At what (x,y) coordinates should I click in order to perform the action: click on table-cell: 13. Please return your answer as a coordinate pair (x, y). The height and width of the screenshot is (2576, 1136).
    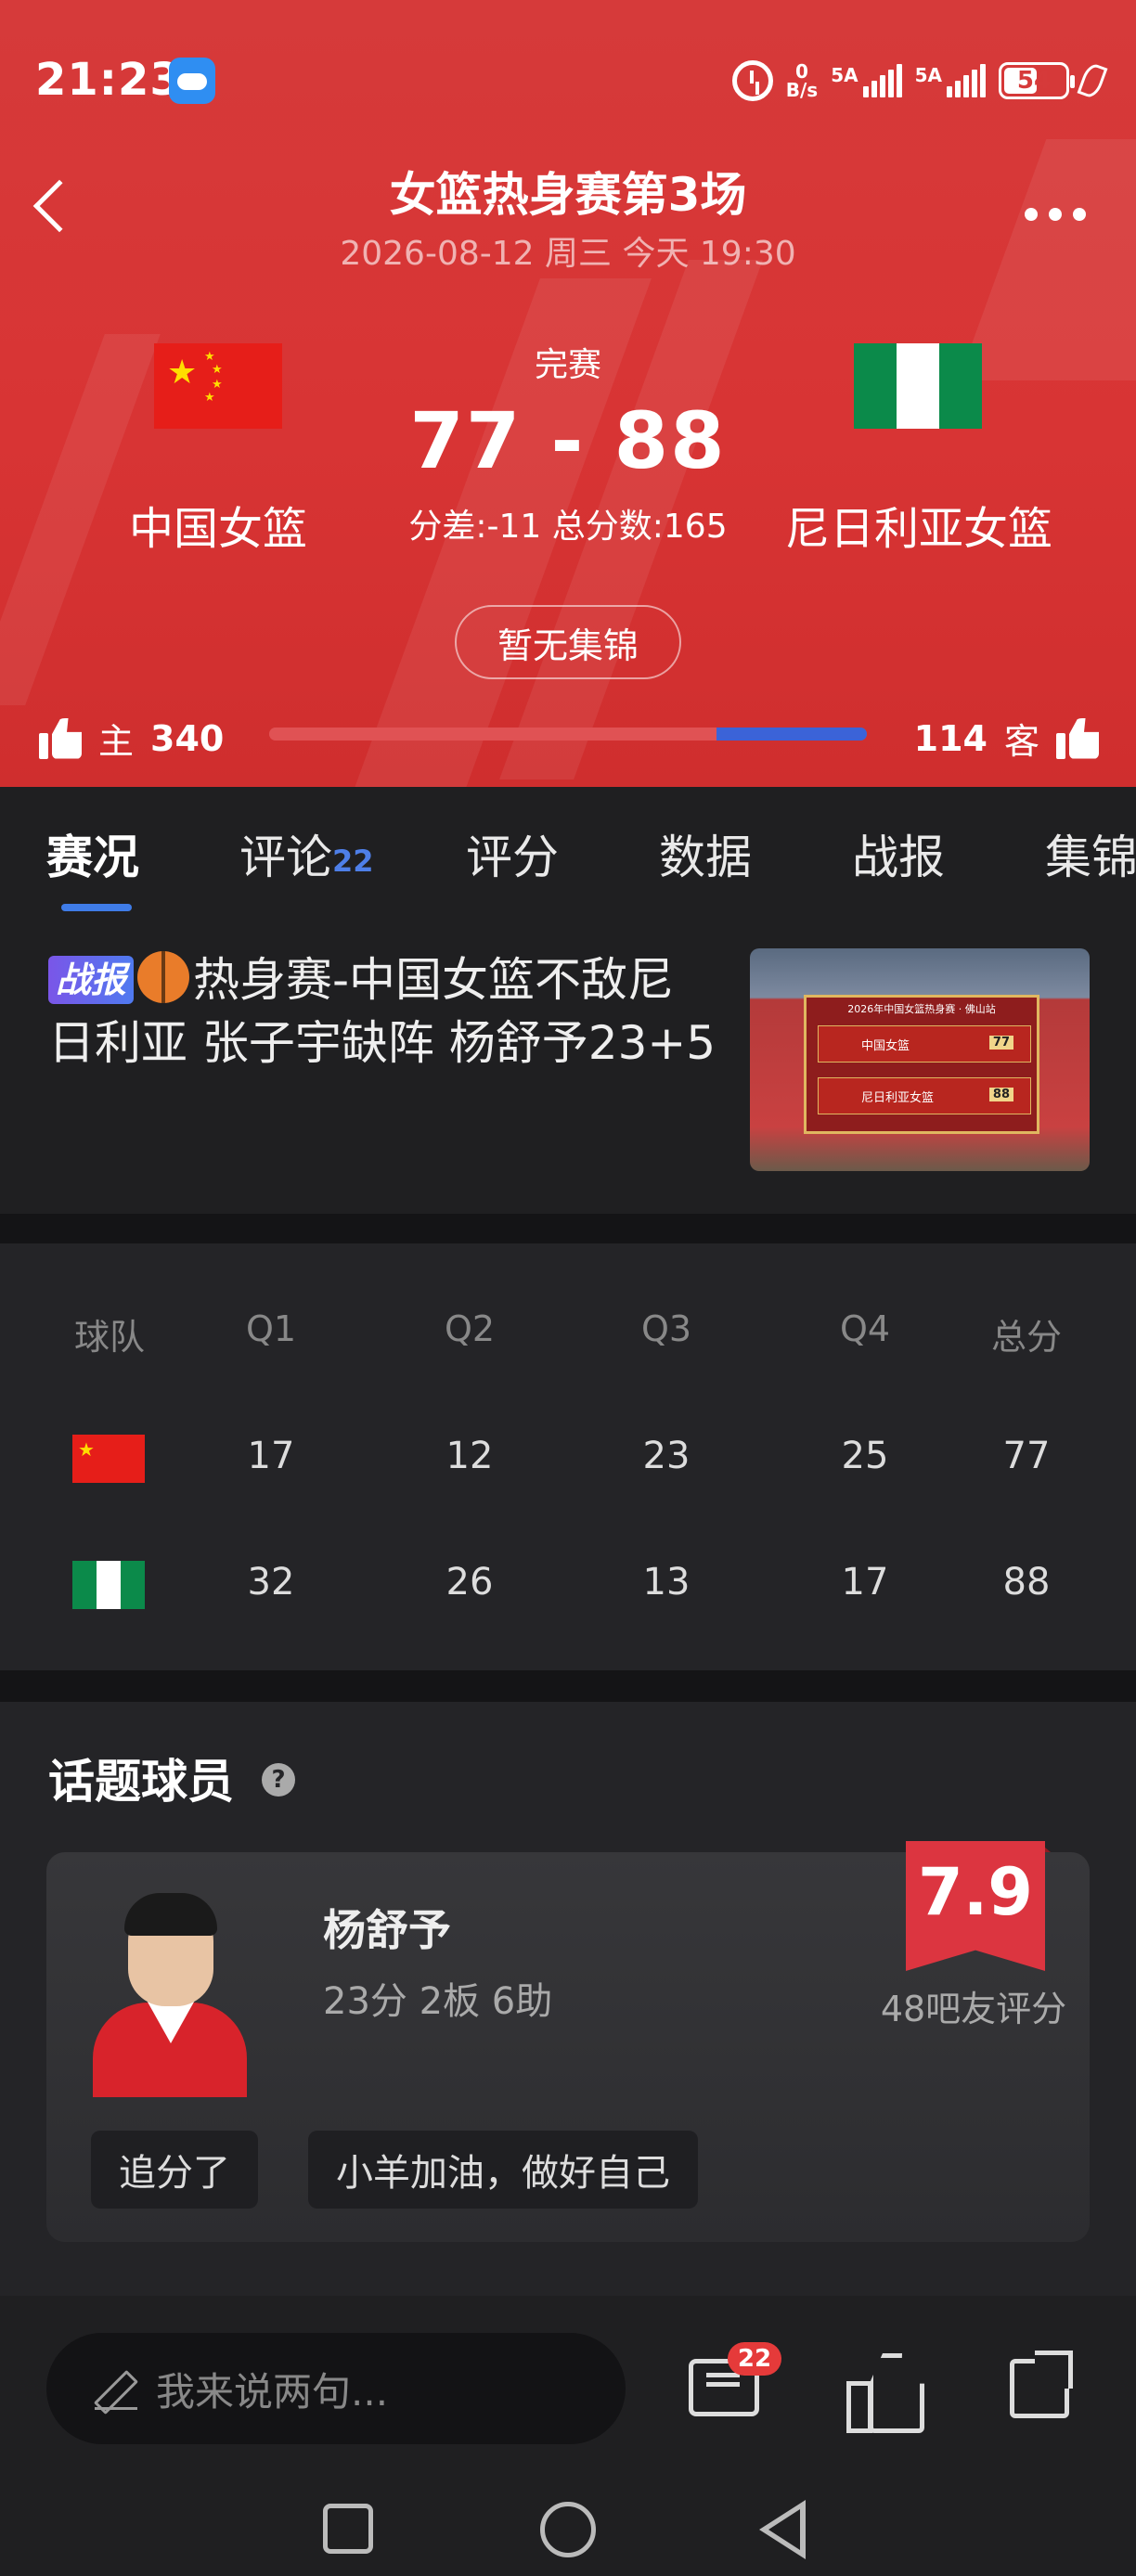
    Looking at the image, I should click on (666, 1582).